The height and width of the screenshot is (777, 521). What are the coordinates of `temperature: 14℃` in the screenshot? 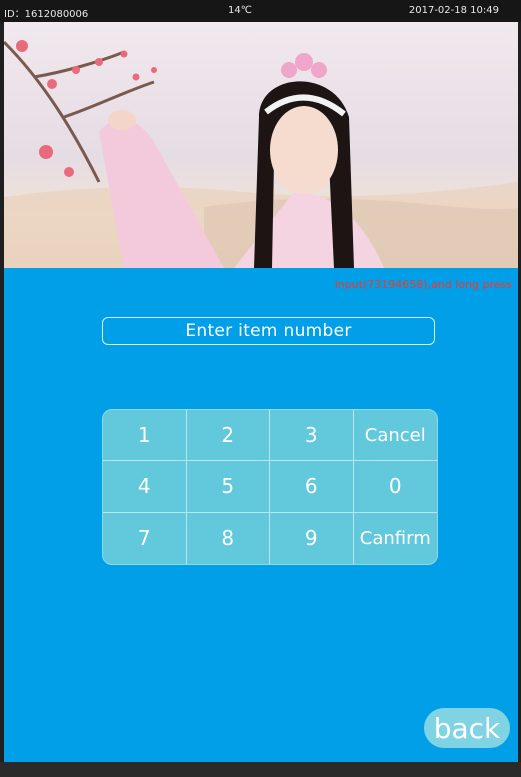 It's located at (240, 10).